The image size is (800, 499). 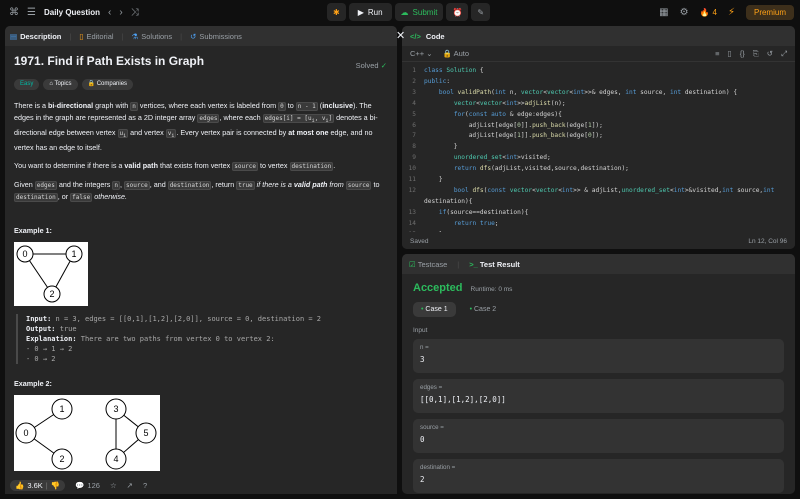 What do you see at coordinates (708, 12) in the screenshot?
I see `streak-counter: 🔥 4` at bounding box center [708, 12].